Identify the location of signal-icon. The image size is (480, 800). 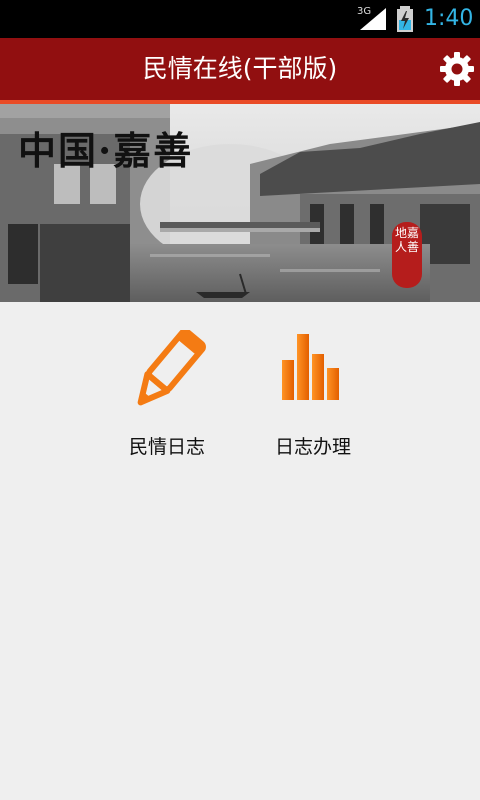
(373, 19).